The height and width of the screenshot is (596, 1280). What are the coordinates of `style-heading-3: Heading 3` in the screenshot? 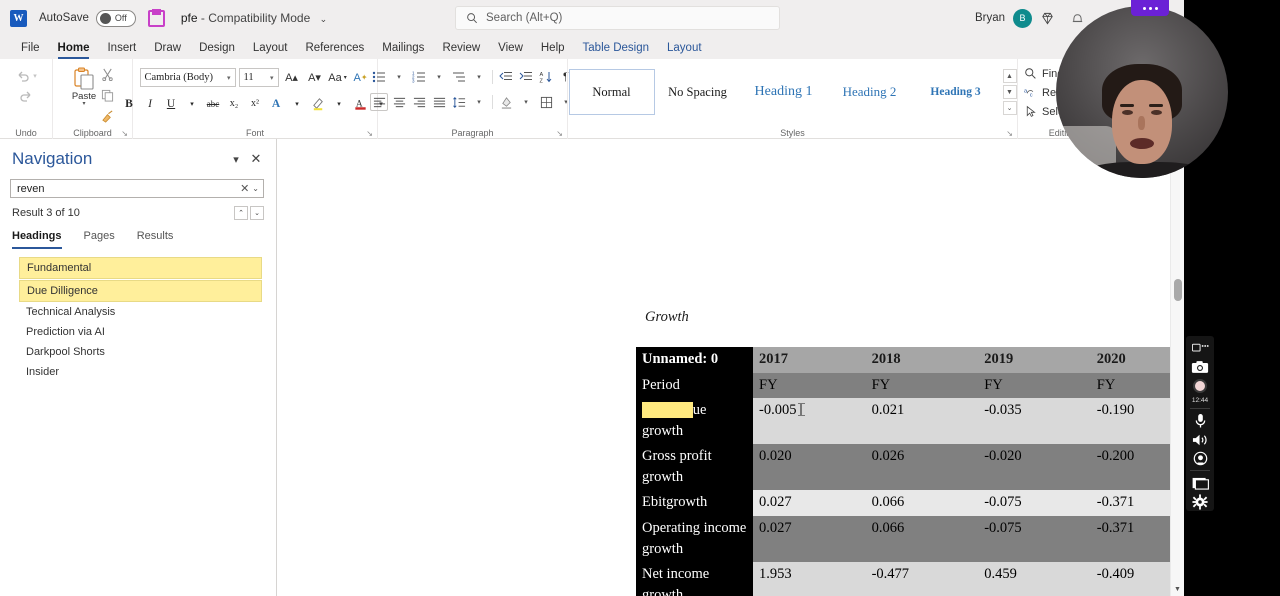 It's located at (956, 92).